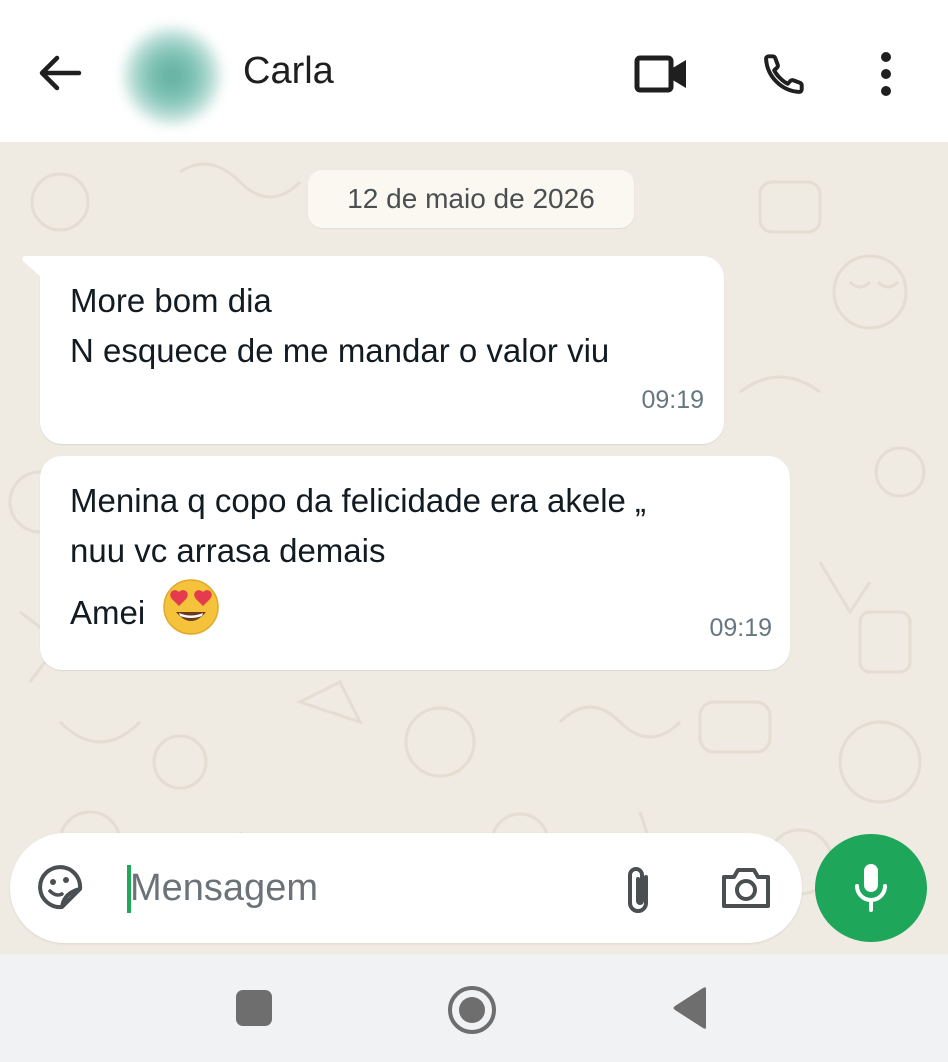 Image resolution: width=948 pixels, height=1062 pixels. I want to click on camera-button, so click(746, 888).